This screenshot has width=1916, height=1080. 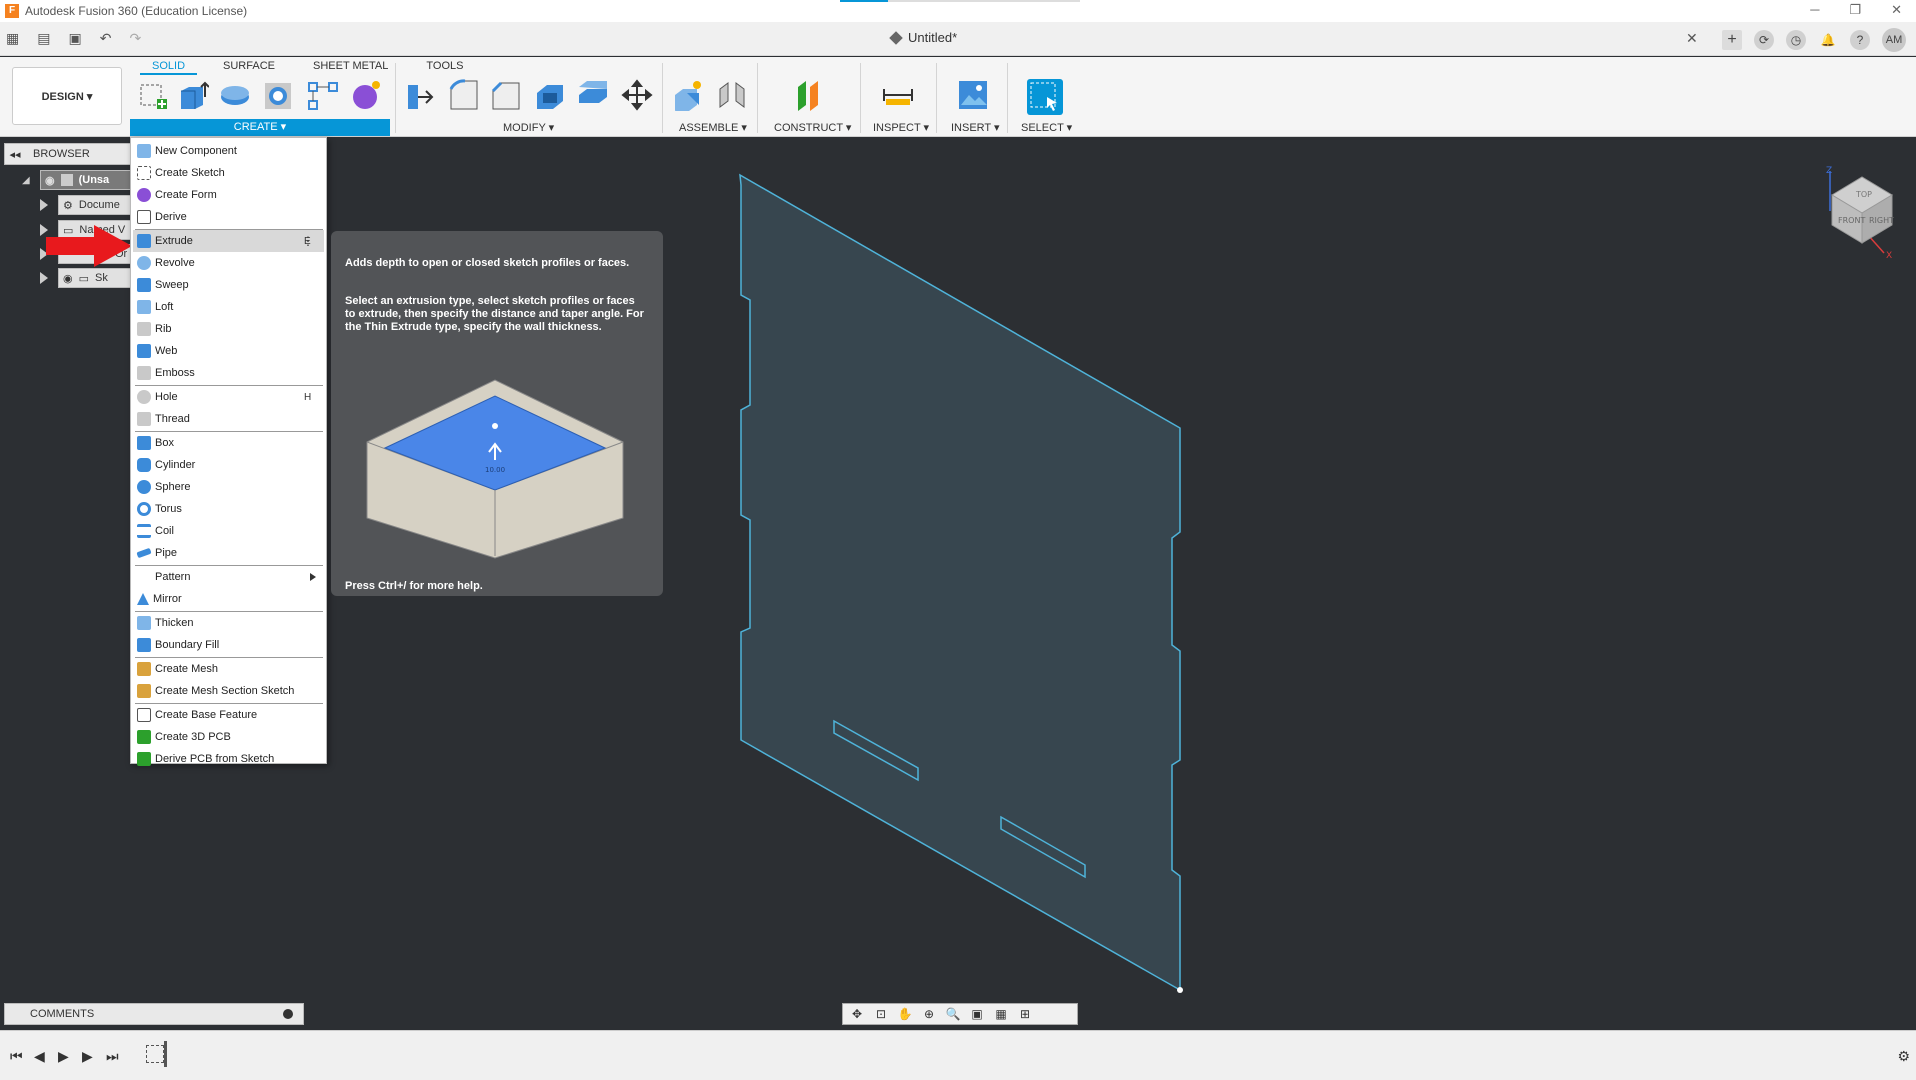 What do you see at coordinates (228, 531) in the screenshot?
I see `menu-item-coil: Coil` at bounding box center [228, 531].